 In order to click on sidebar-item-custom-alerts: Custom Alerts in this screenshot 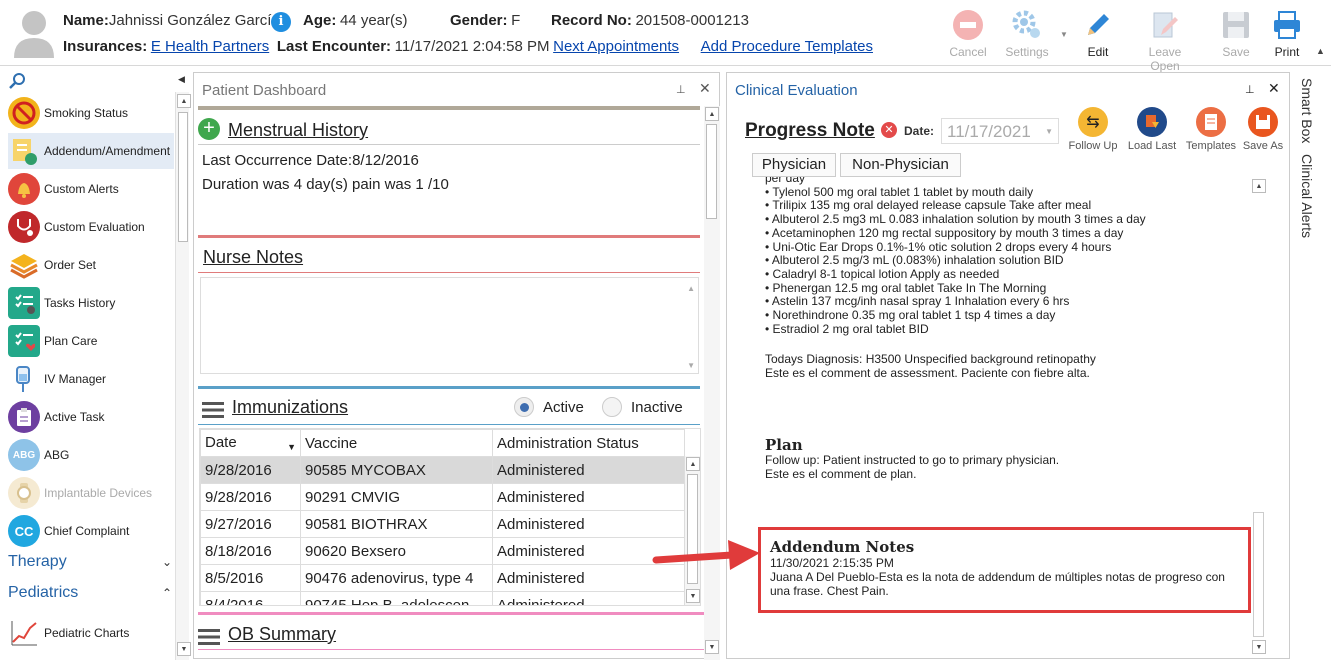, I will do `click(91, 189)`.